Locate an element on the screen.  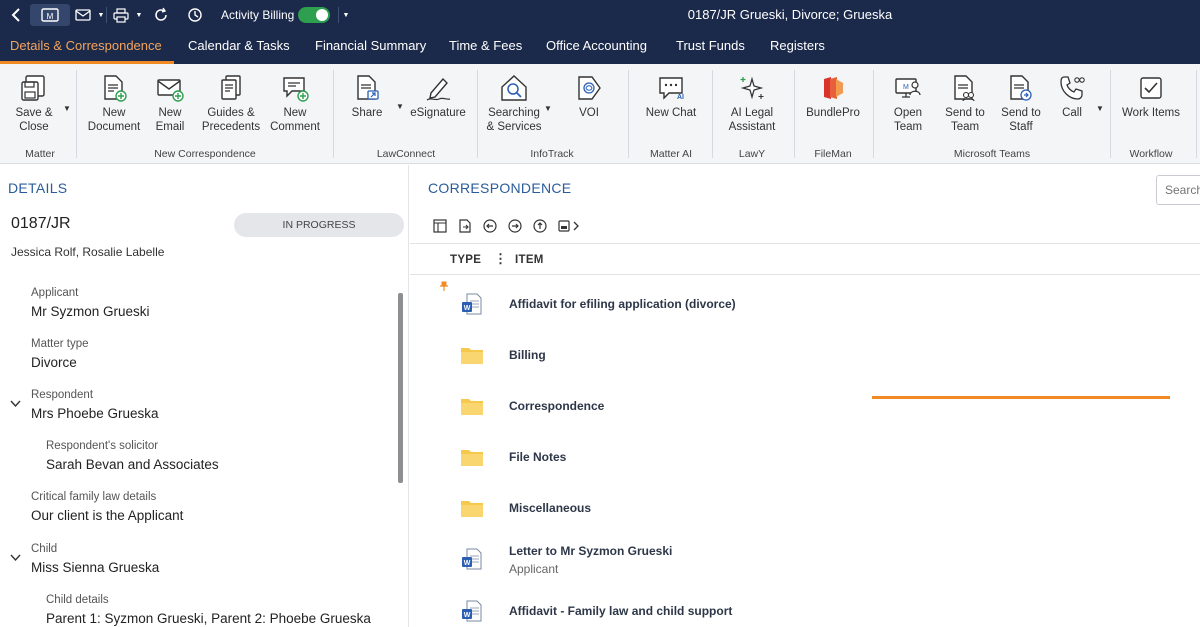
searching-services-button: Searching & Services is located at coordinates (514, 102).